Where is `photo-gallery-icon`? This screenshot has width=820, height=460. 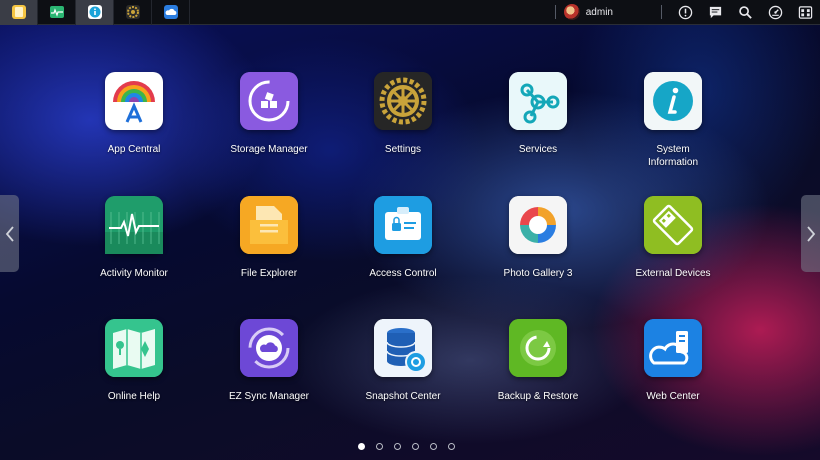 photo-gallery-icon is located at coordinates (538, 225).